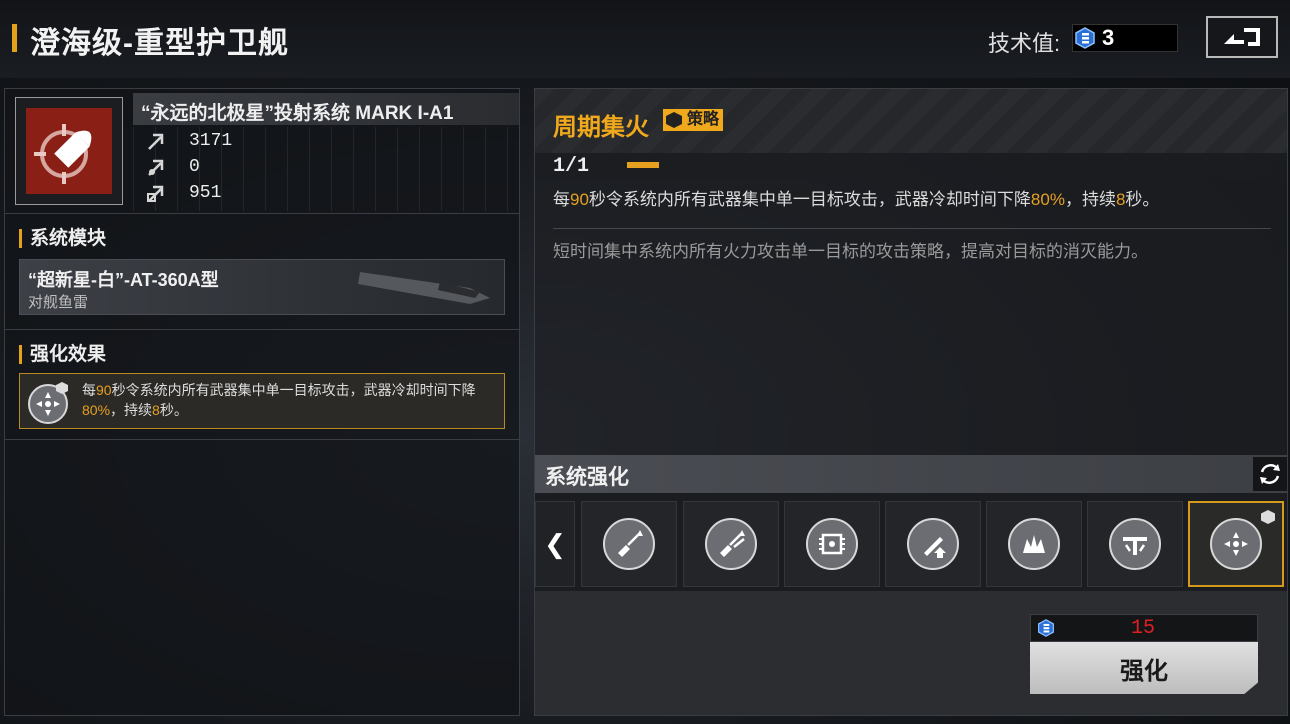 This screenshot has height=724, width=1290. I want to click on module-card: “超新星-白”-AT-360A型 对舰鱼雷, so click(262, 287).